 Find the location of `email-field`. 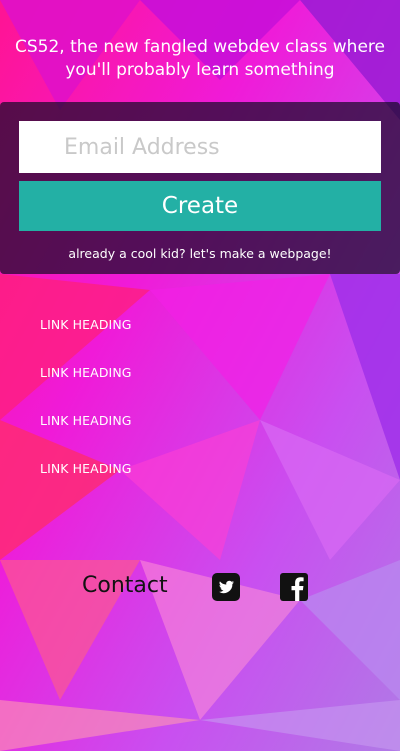

email-field is located at coordinates (200, 147).